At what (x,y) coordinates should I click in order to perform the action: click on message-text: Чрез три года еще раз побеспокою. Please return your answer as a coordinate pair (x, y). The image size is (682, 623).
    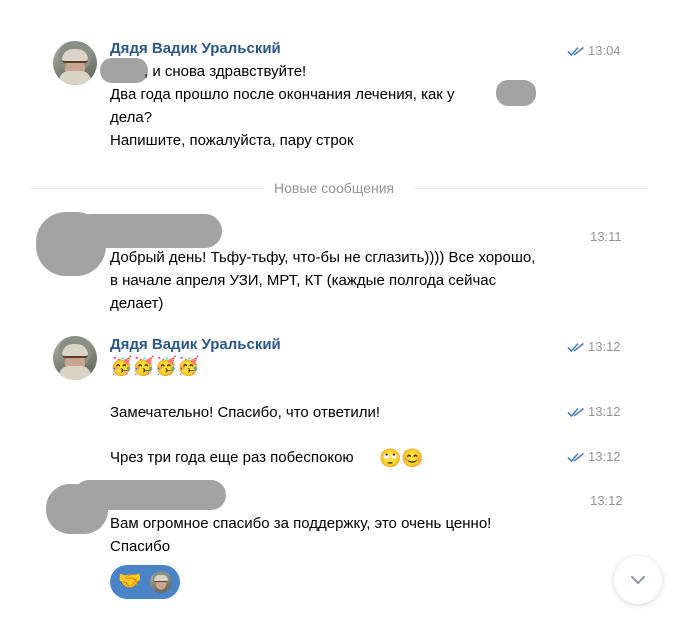
    Looking at the image, I should click on (232, 457).